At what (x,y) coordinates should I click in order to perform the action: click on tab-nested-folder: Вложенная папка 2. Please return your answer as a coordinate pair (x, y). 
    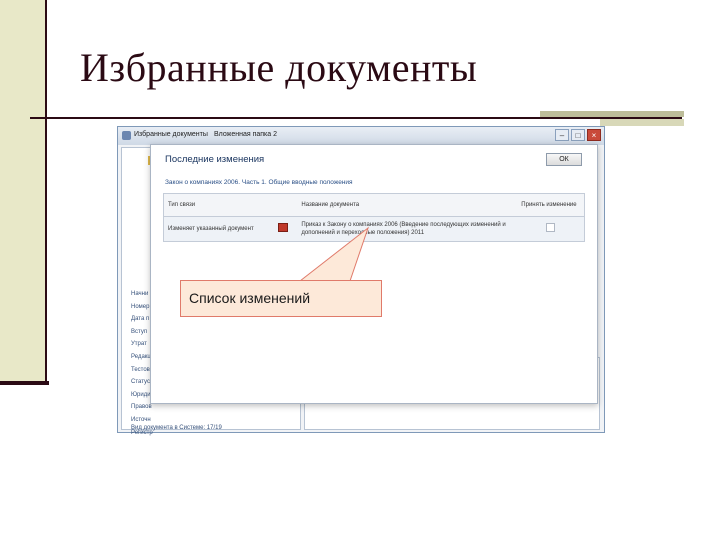
    Looking at the image, I should click on (245, 134).